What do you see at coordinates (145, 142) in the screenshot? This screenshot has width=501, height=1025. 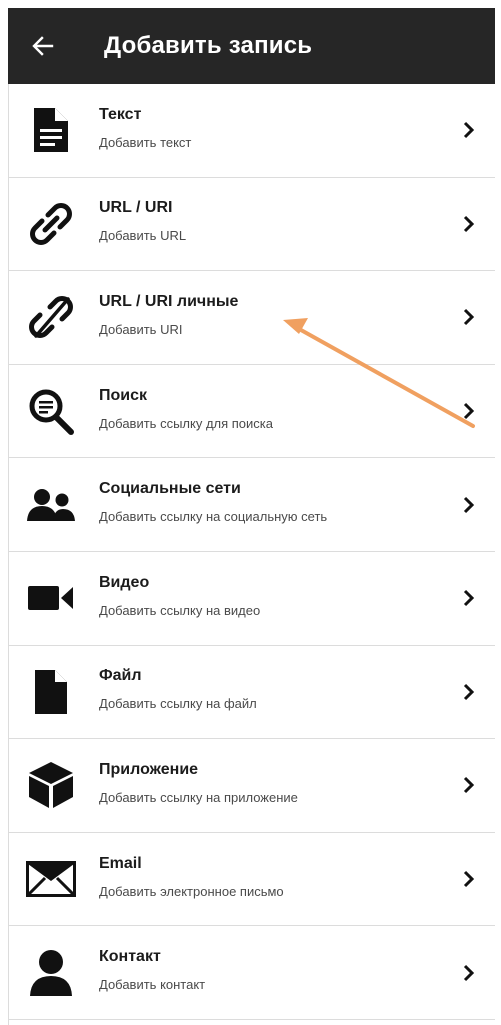 I see `item-subtitle: Добавить текст` at bounding box center [145, 142].